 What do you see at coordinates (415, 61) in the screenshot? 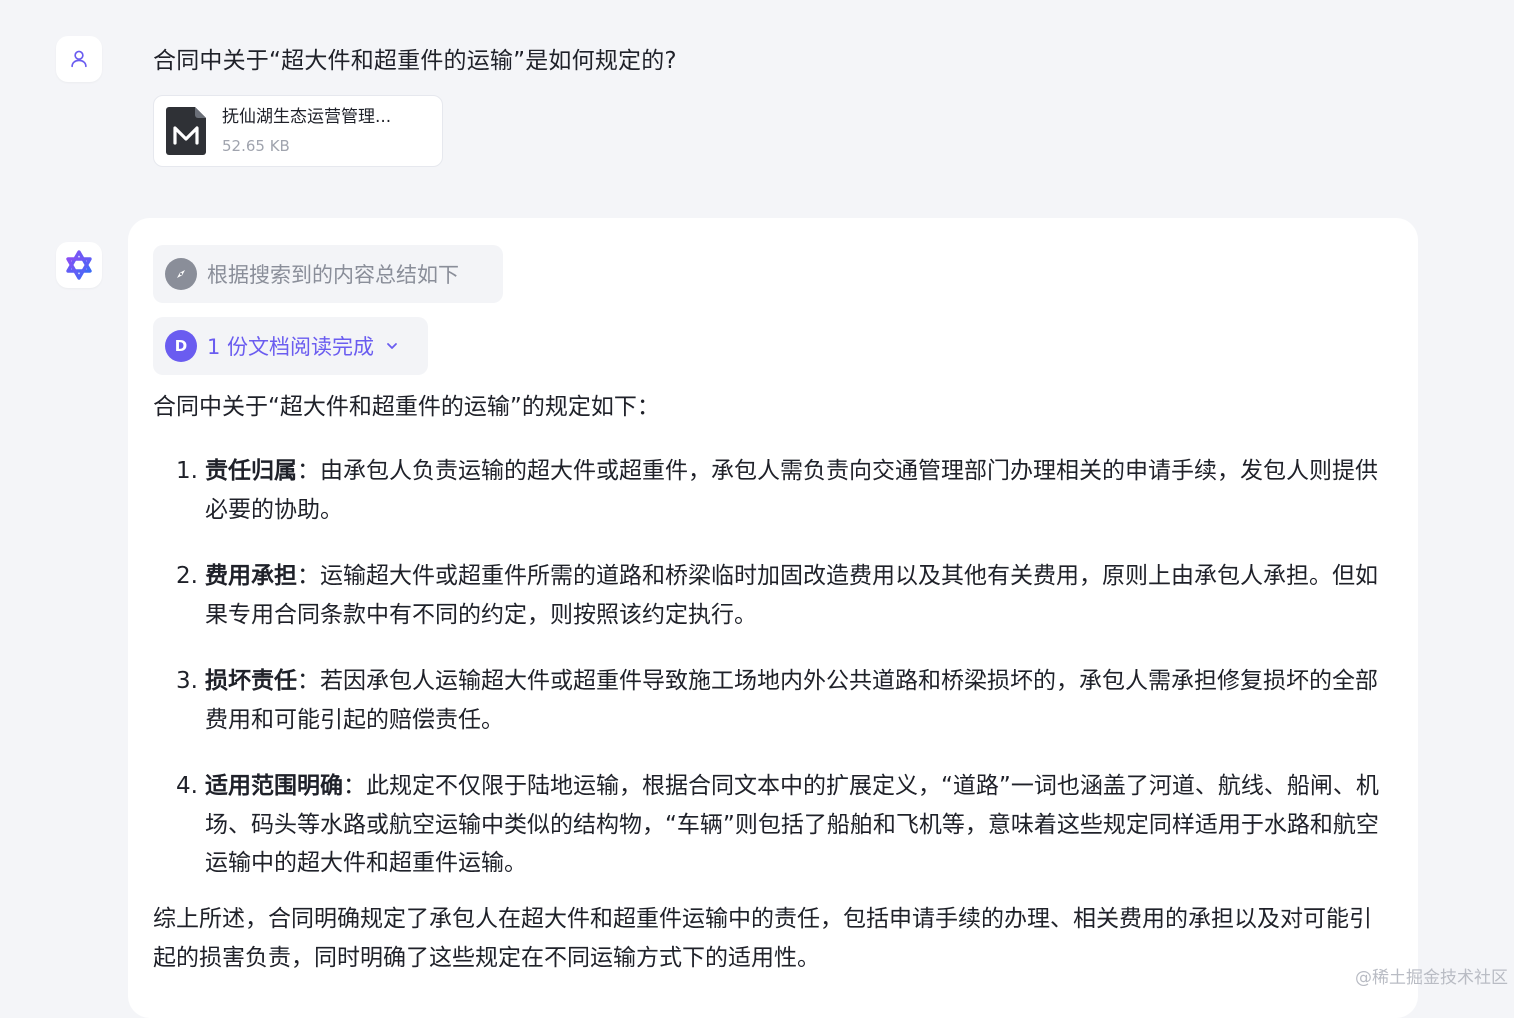
I see `user-question: 合同中关于“超大件和超重件的运输”是如何规定的?` at bounding box center [415, 61].